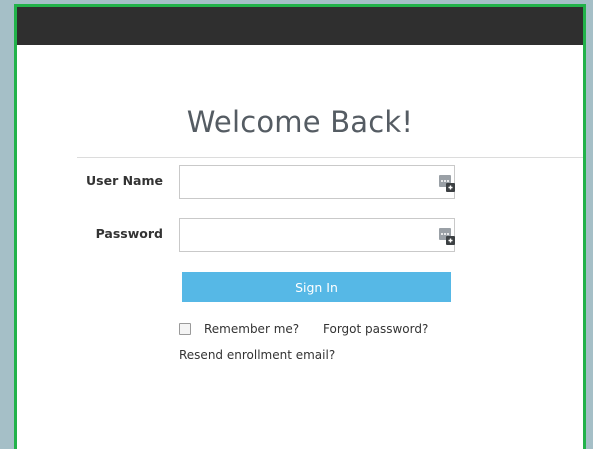  I want to click on remember-me-label: Remember me?, so click(251, 329).